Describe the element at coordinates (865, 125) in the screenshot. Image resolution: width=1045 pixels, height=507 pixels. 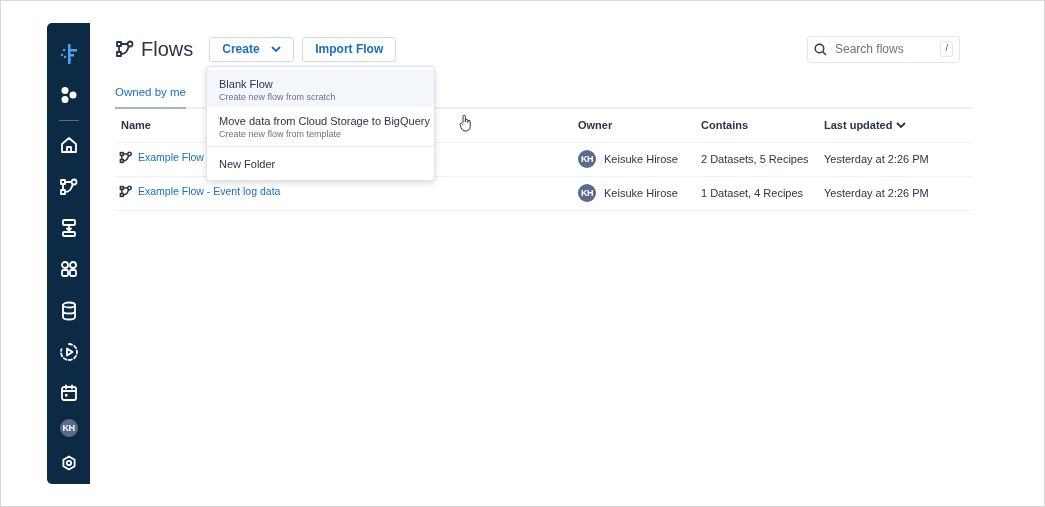
I see `sort-header: Last updated` at that location.